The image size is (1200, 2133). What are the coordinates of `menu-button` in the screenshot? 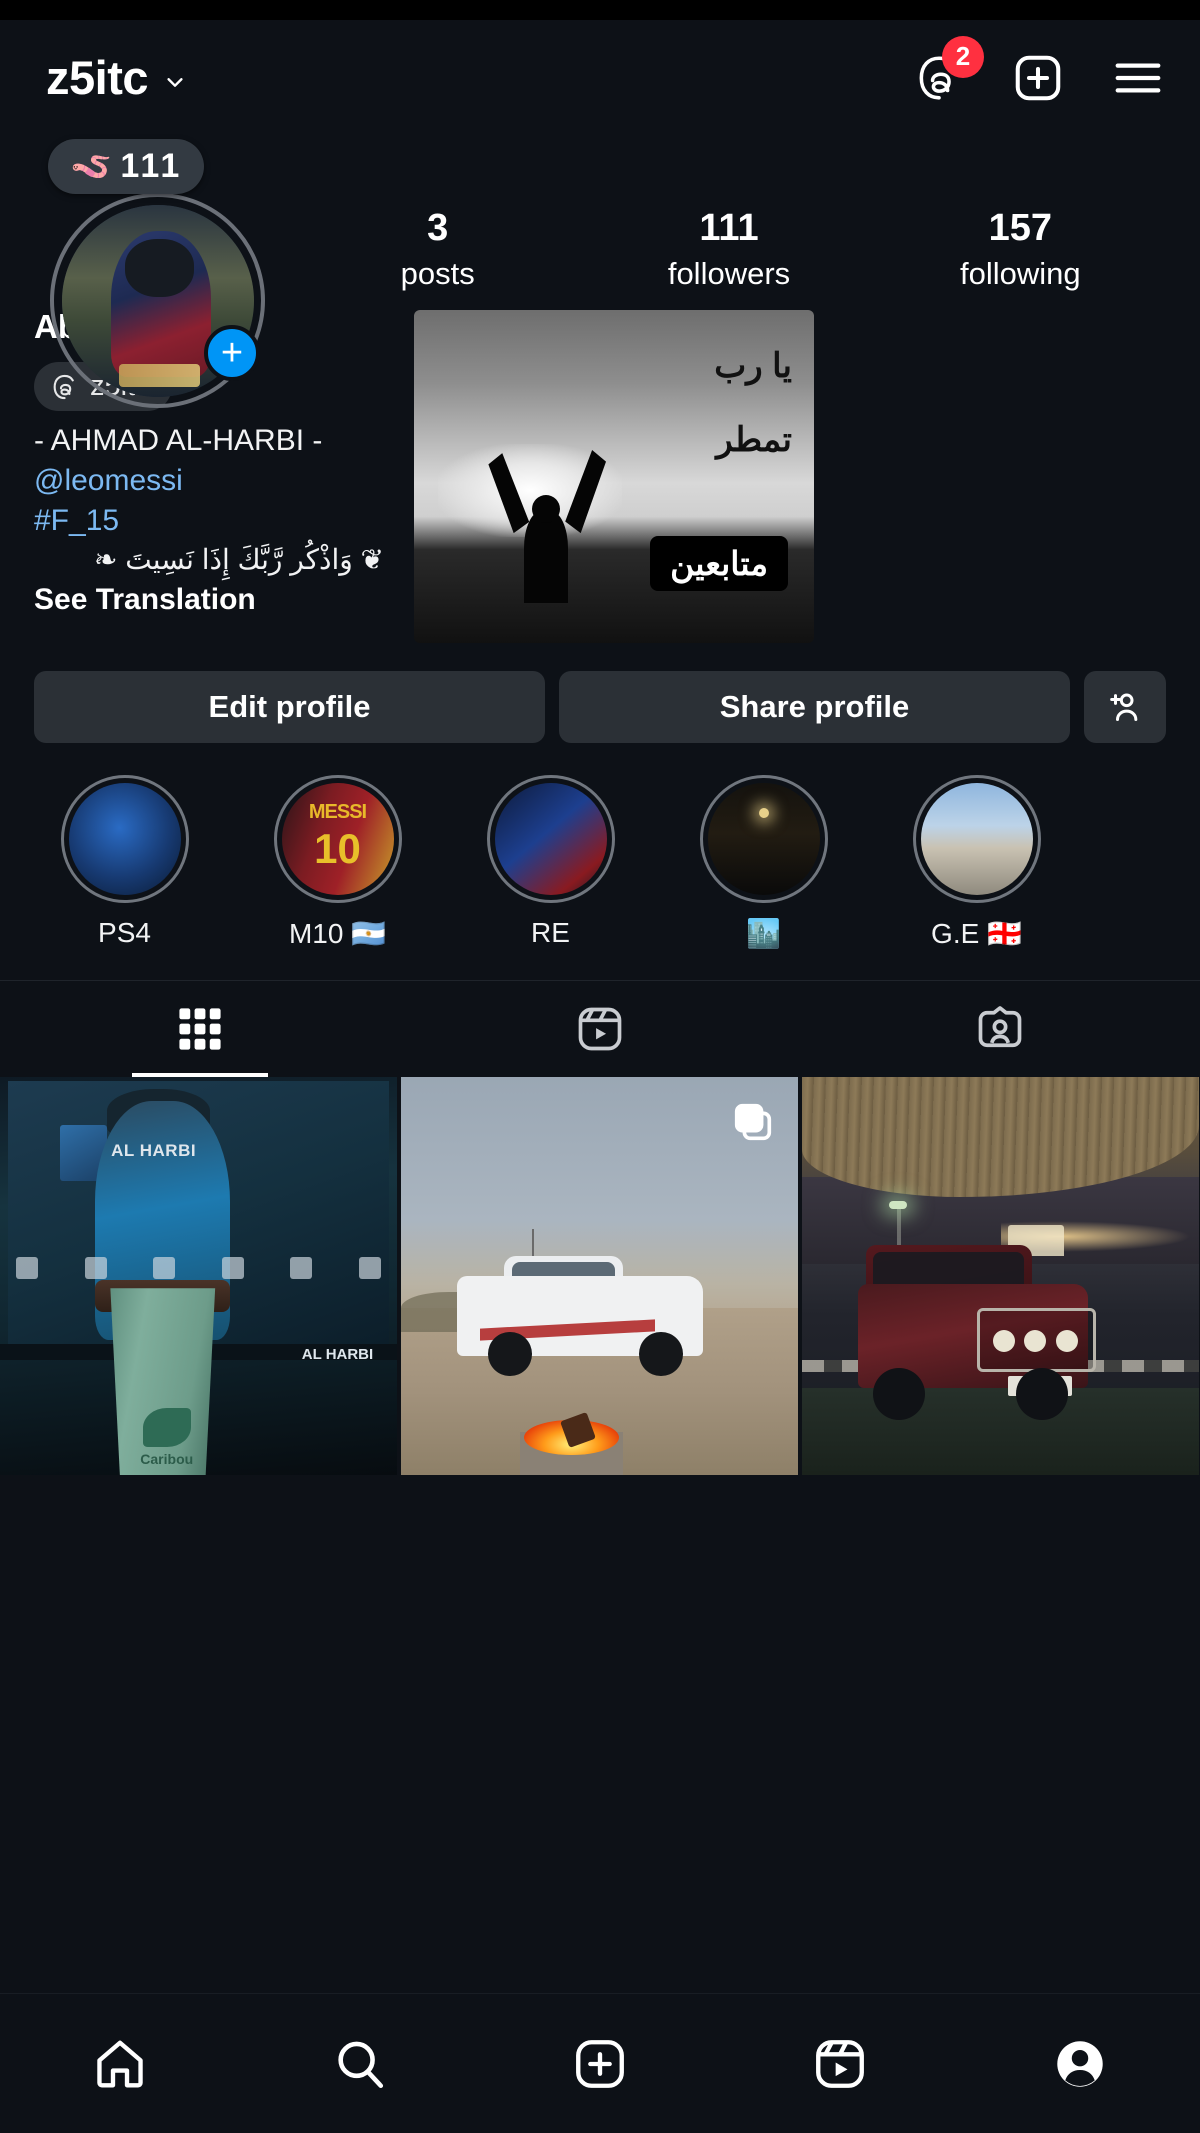 It's located at (1138, 78).